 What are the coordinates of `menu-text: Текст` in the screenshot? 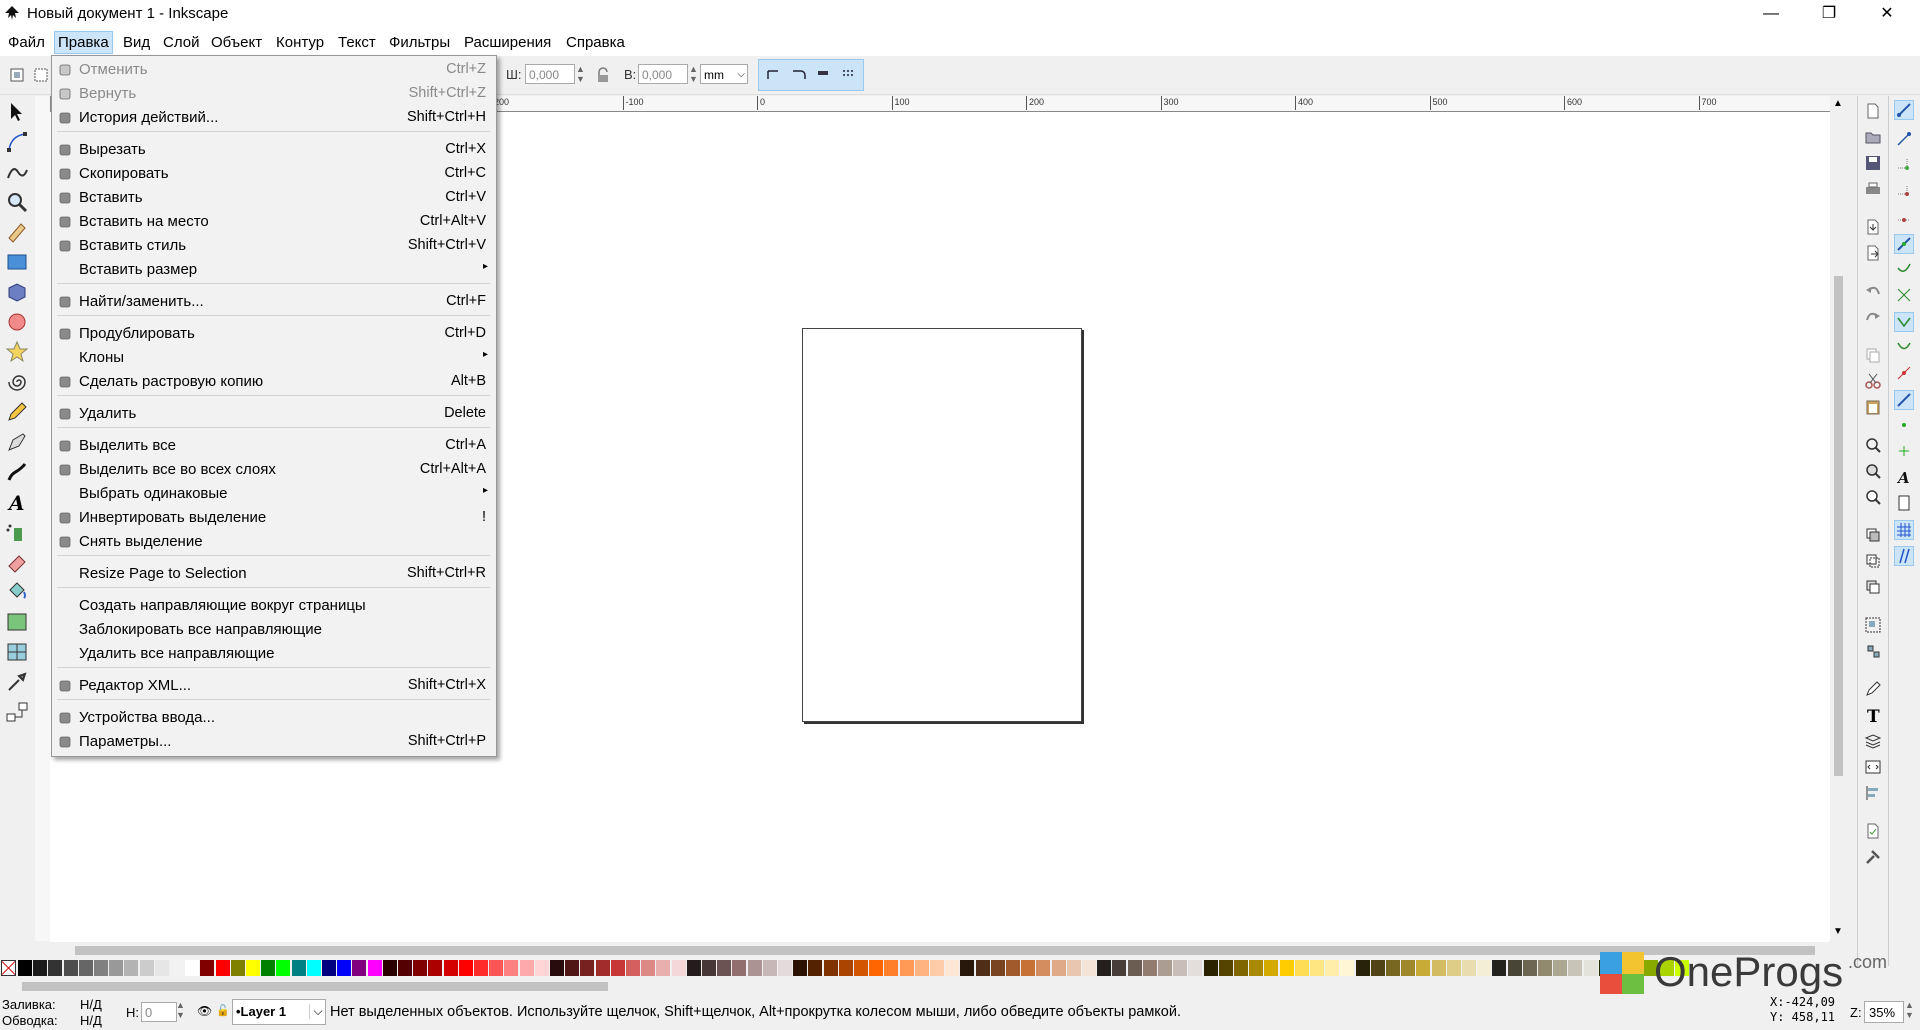 It's located at (357, 43).